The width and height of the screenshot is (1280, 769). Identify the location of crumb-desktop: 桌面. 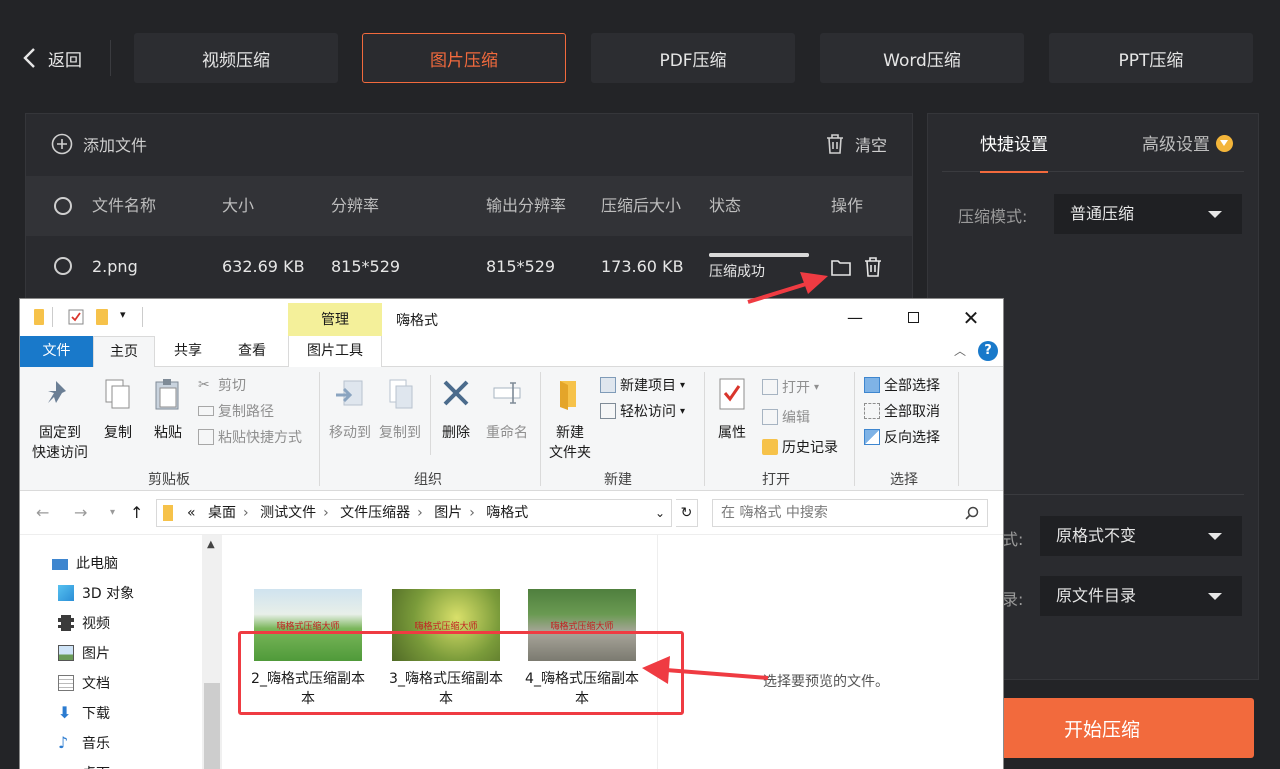
(222, 513).